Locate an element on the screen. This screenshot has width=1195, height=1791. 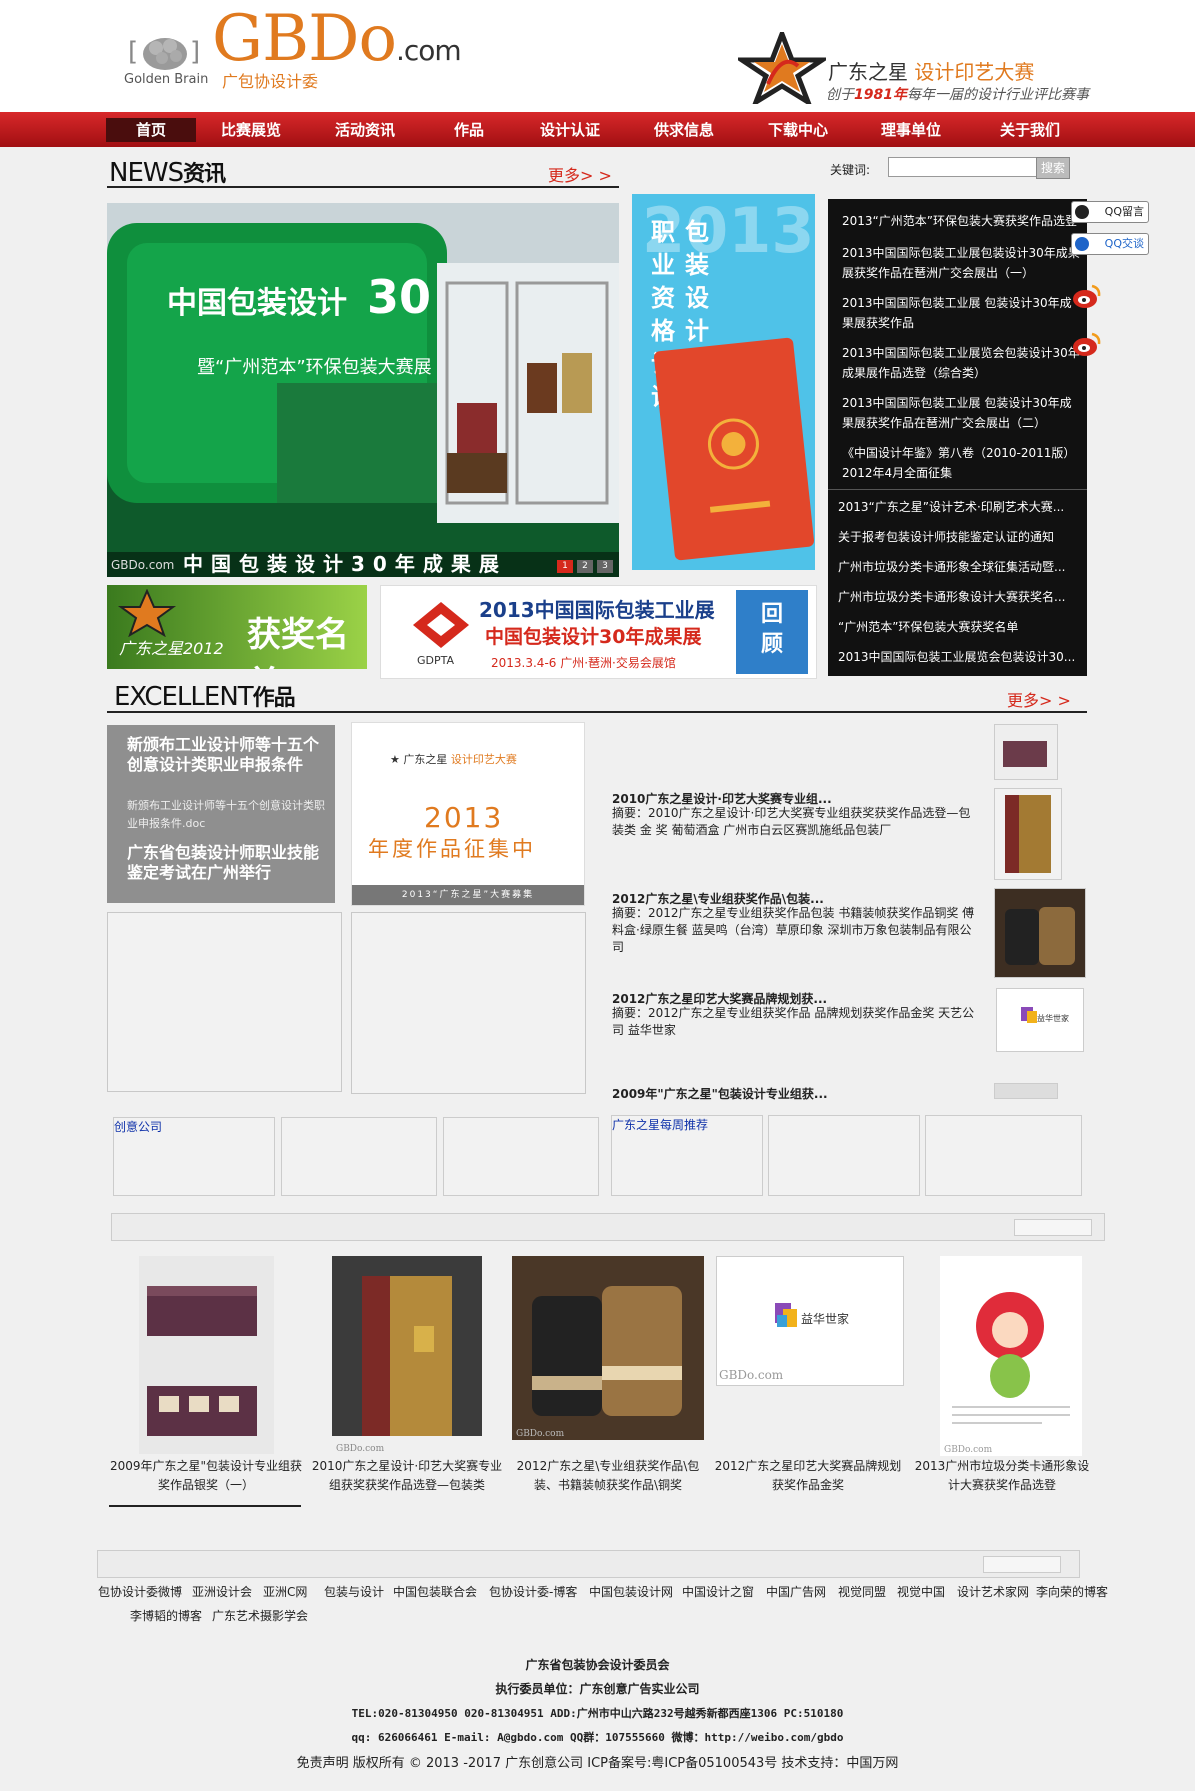
nav-exhibitions: 比赛展览 is located at coordinates (251, 130).